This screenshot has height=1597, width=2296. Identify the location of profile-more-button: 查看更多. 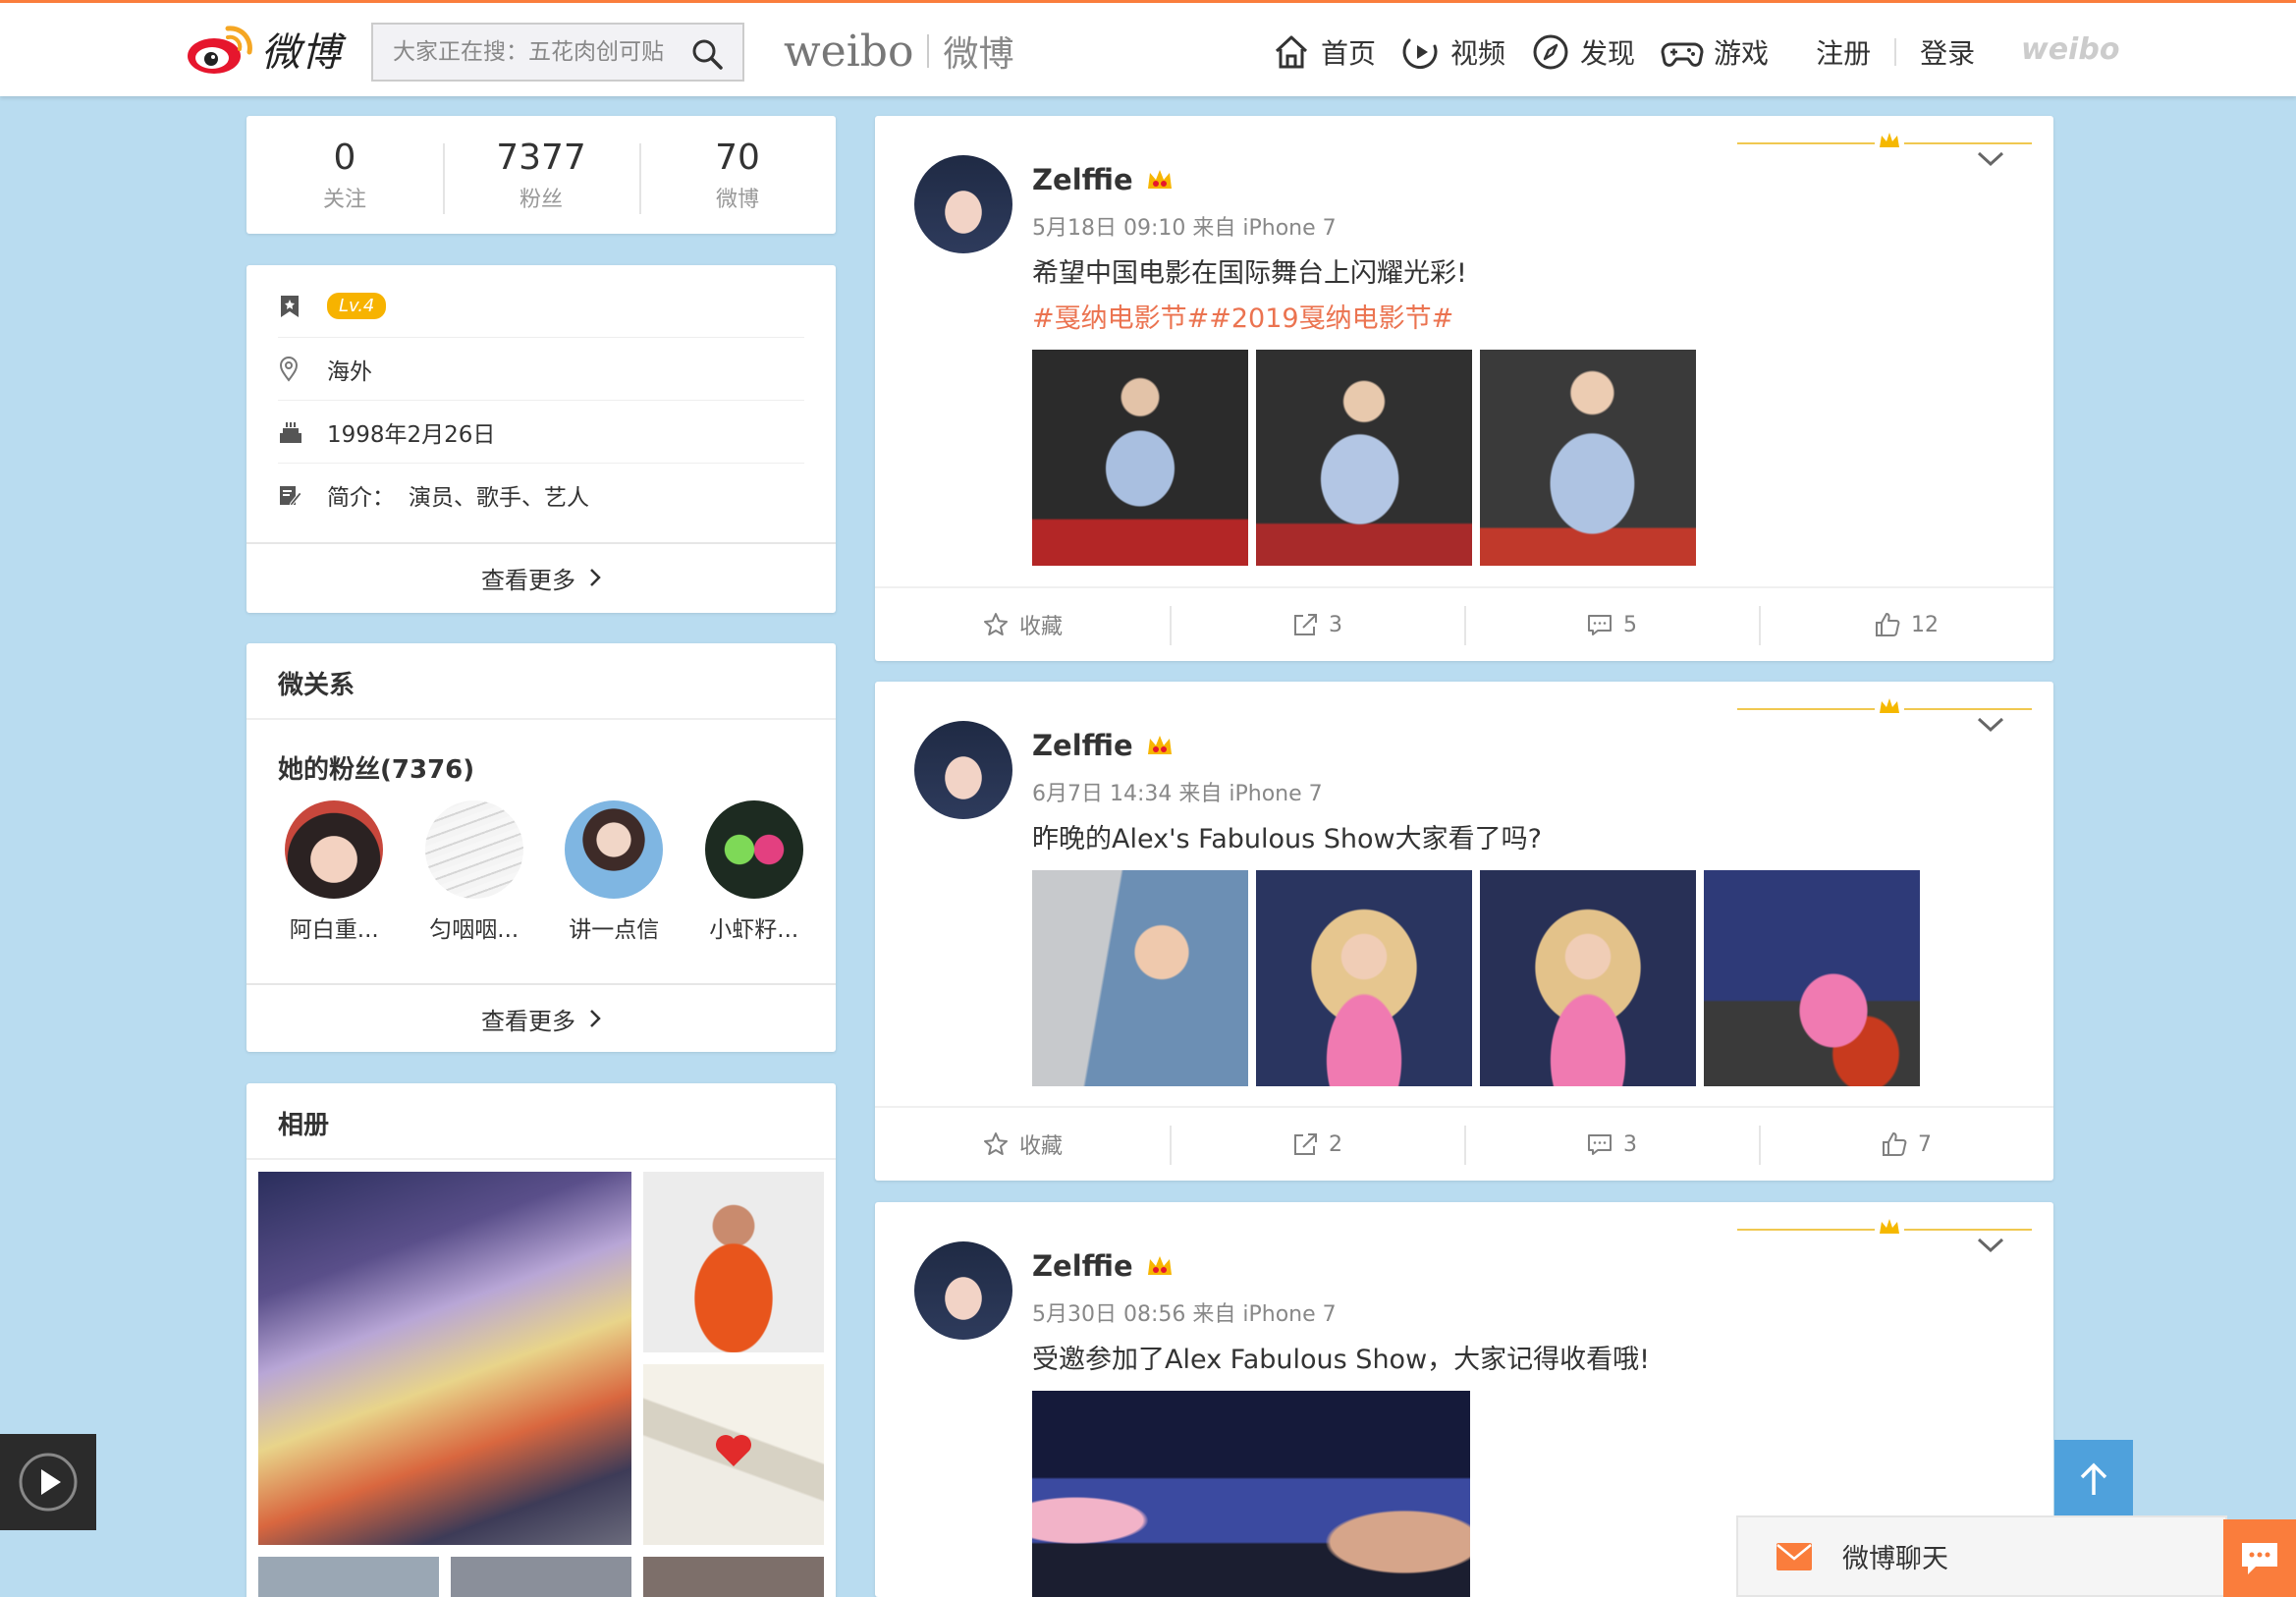
(541, 577).